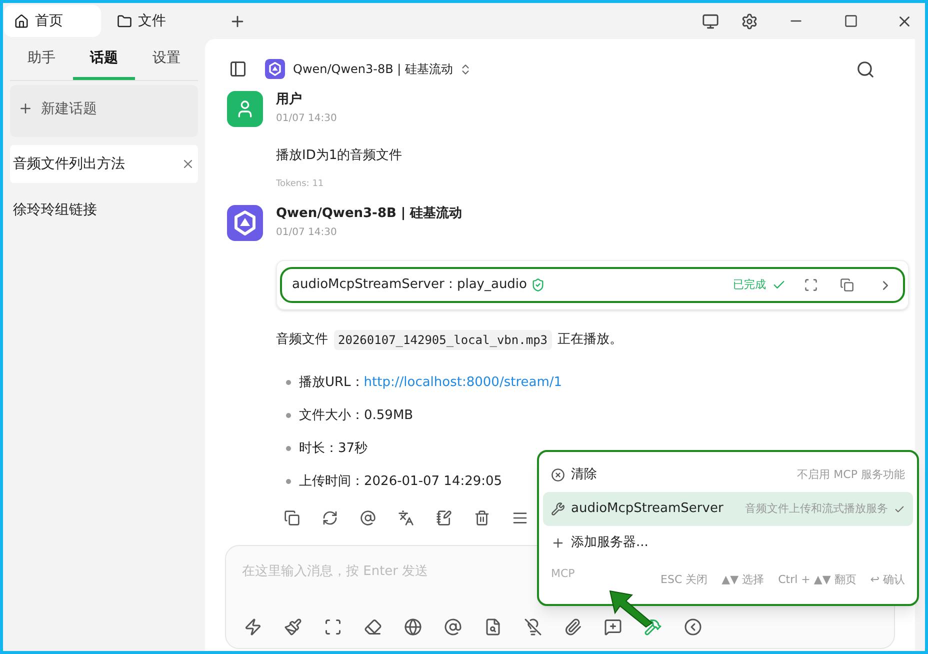 This screenshot has width=928, height=654. Describe the element at coordinates (104, 210) in the screenshot. I see `topic-item: 徐玲玲组链接` at that location.